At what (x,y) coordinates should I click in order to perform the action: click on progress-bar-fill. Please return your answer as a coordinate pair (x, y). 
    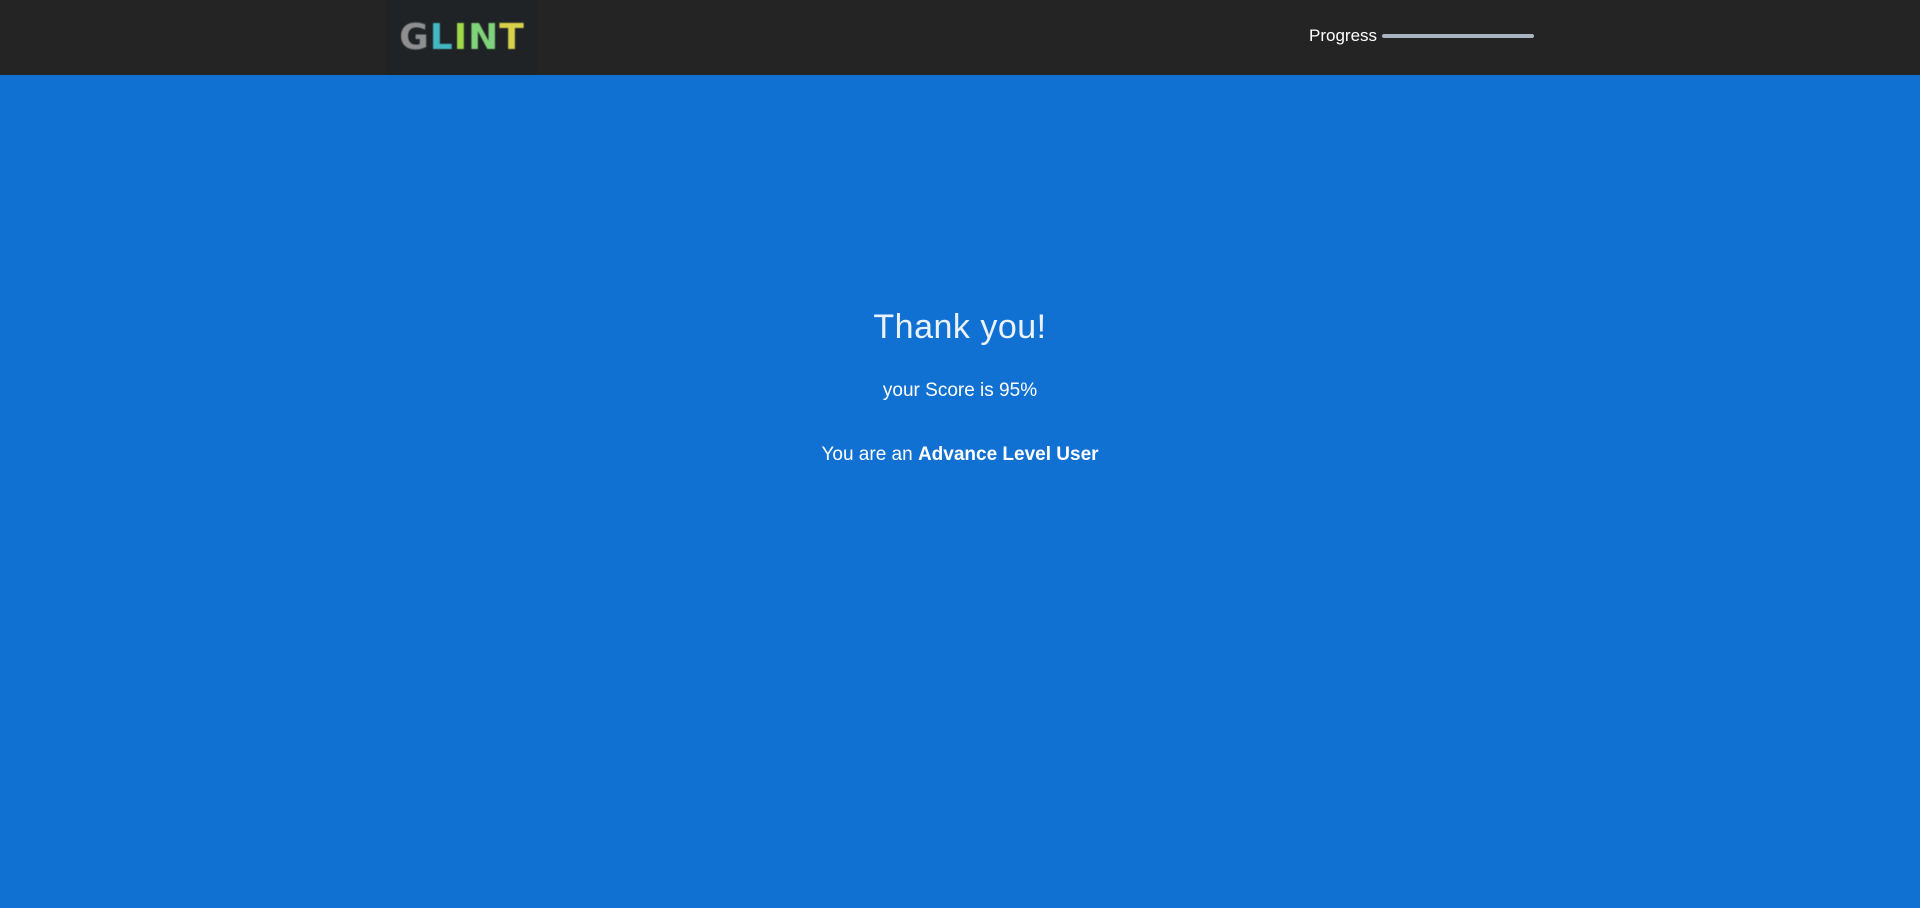
    Looking at the image, I should click on (1458, 36).